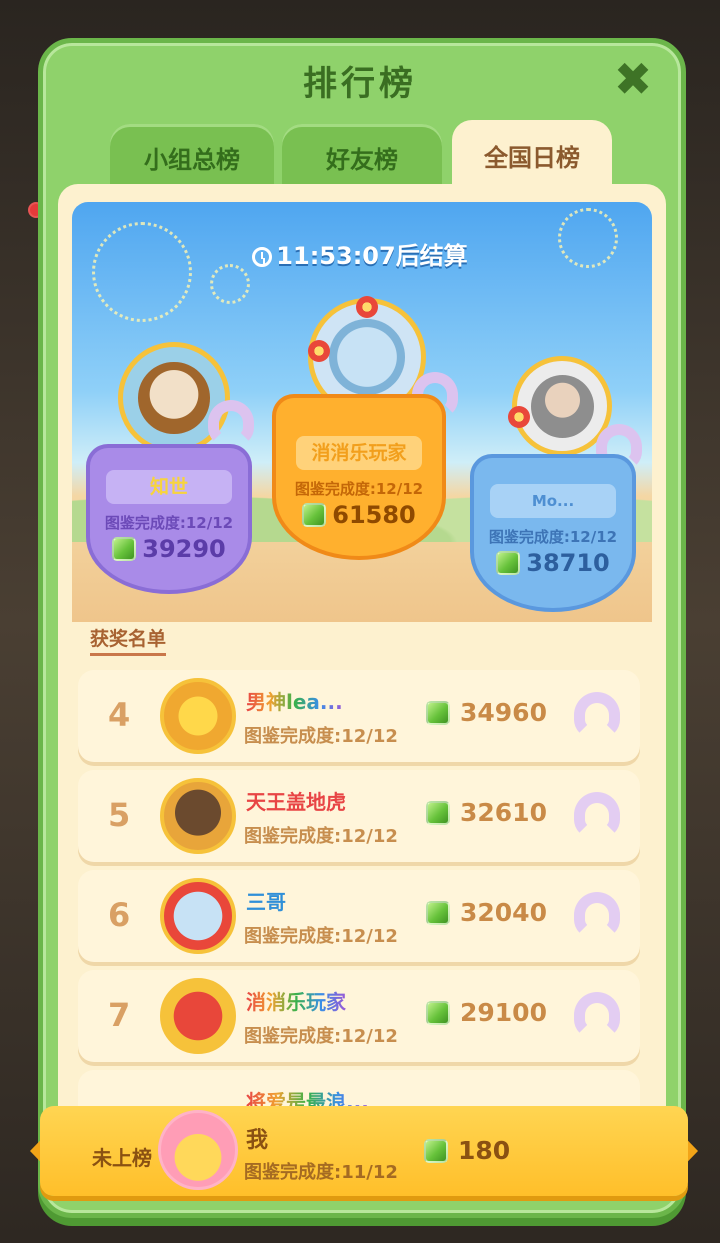 Image resolution: width=720 pixels, height=1243 pixels. Describe the element at coordinates (321, 1172) in the screenshot. I see `collection-progress: 图鉴完成度:11/12` at that location.